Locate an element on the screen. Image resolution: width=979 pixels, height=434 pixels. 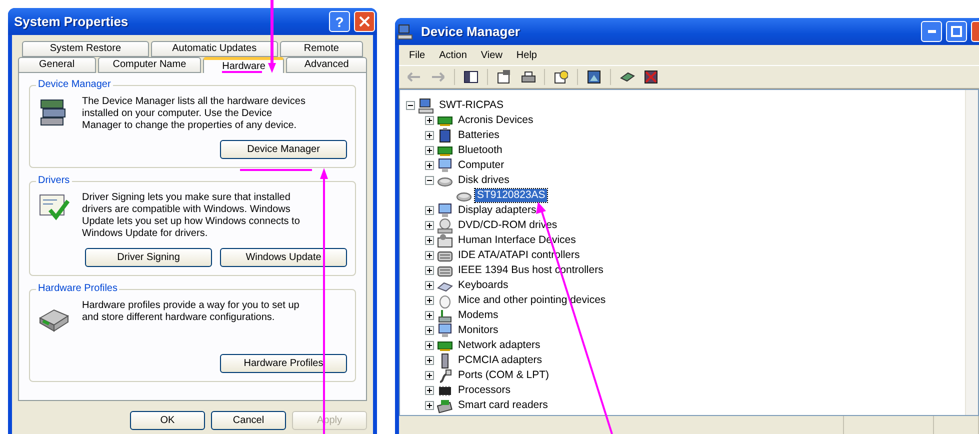
tab: General is located at coordinates (57, 65).